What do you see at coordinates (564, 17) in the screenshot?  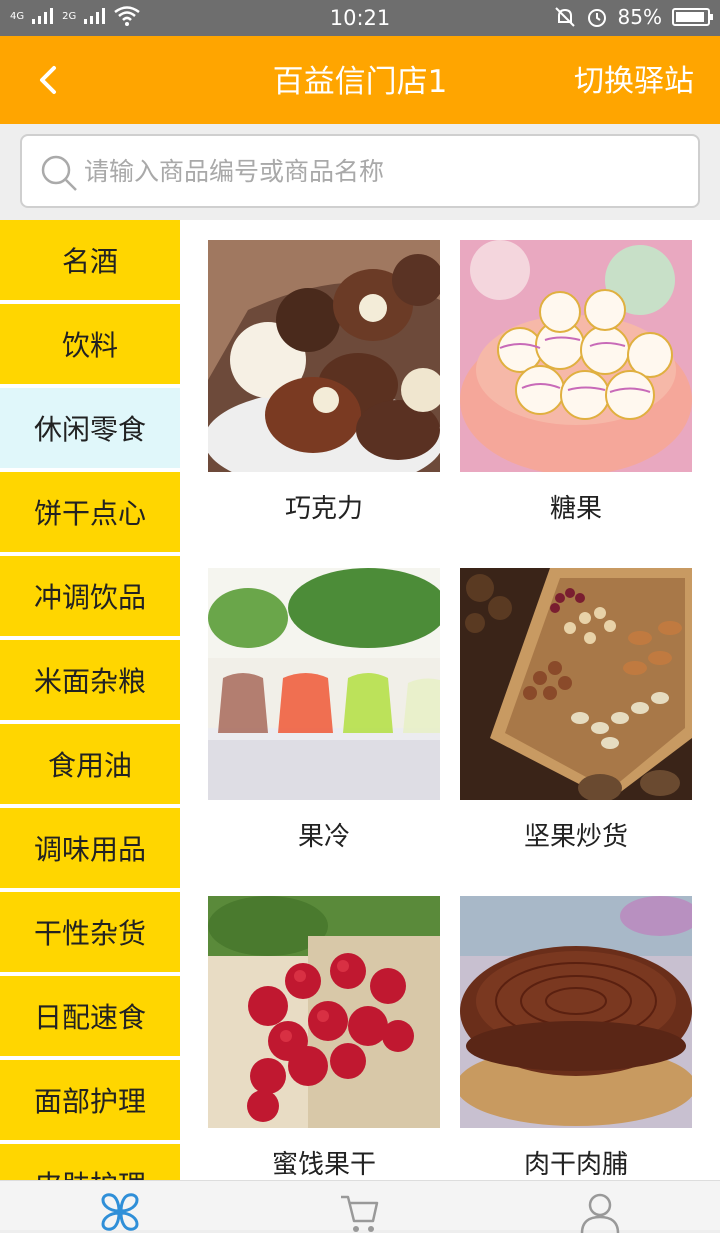 I see `mute-bell-icon` at bounding box center [564, 17].